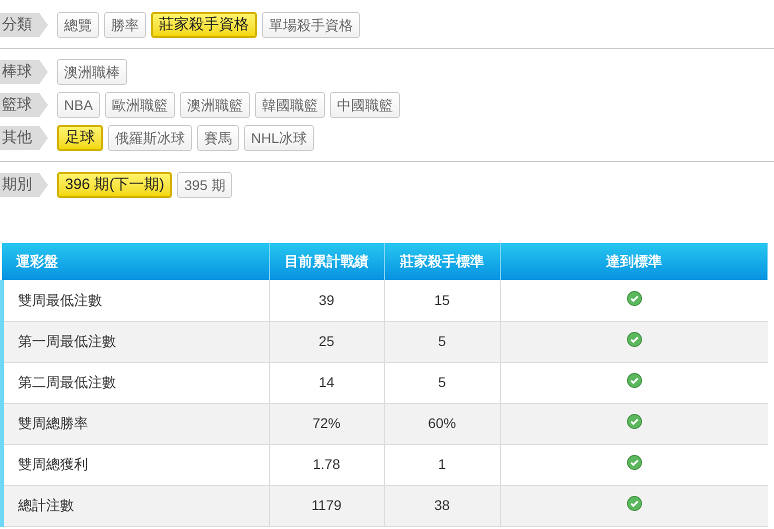 The height and width of the screenshot is (529, 774). I want to click on group-label: 分類, so click(24, 25).